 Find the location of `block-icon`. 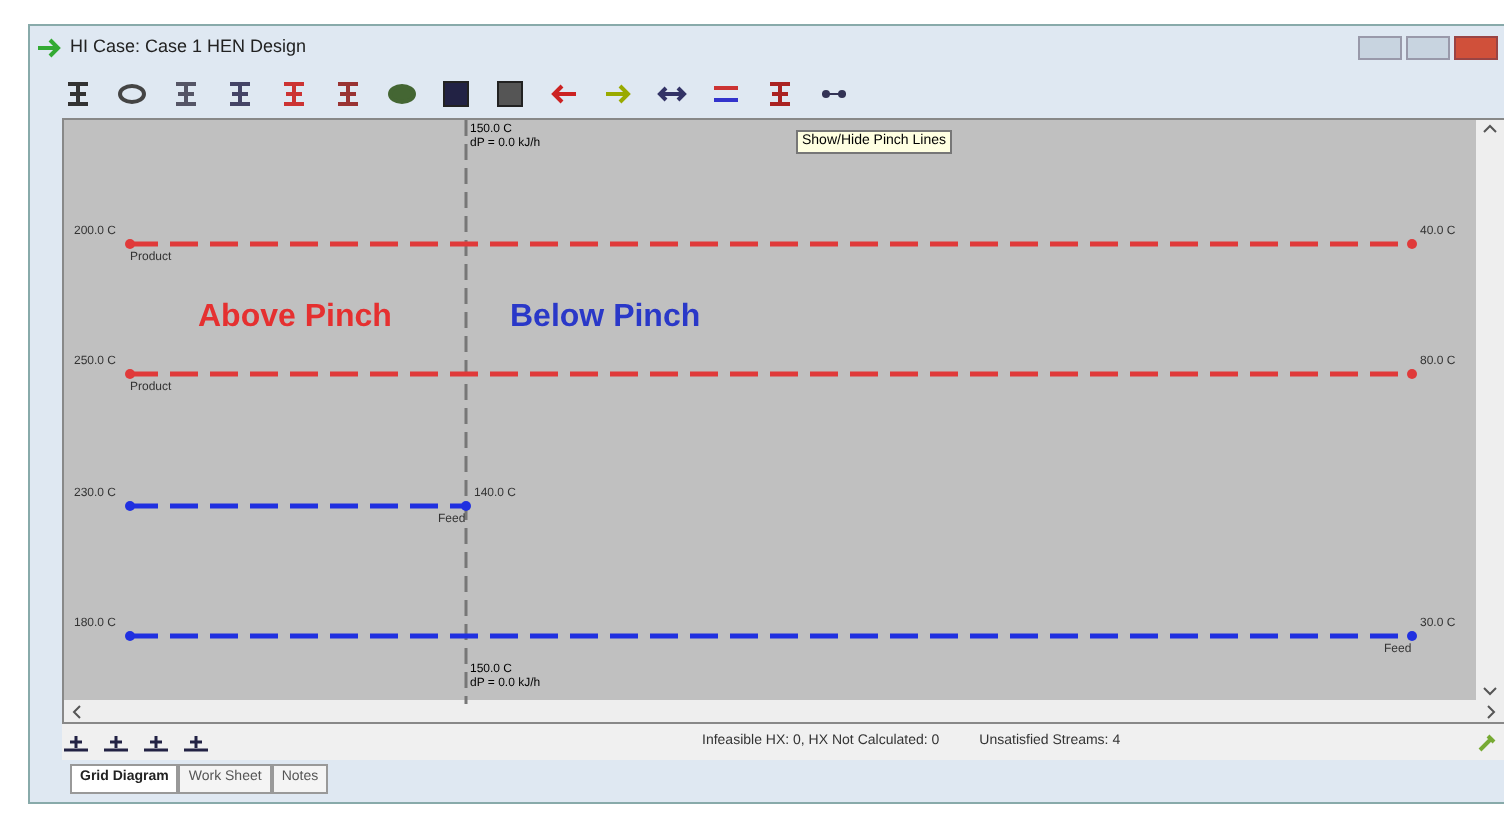

block-icon is located at coordinates (456, 94).